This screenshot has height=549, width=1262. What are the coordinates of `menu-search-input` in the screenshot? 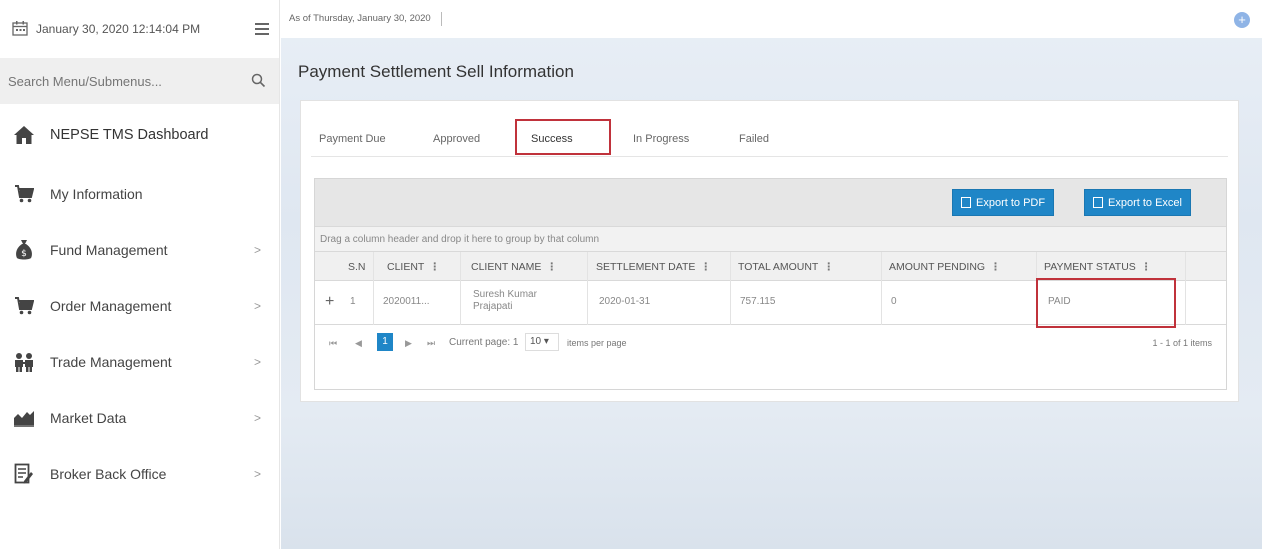 It's located at (129, 81).